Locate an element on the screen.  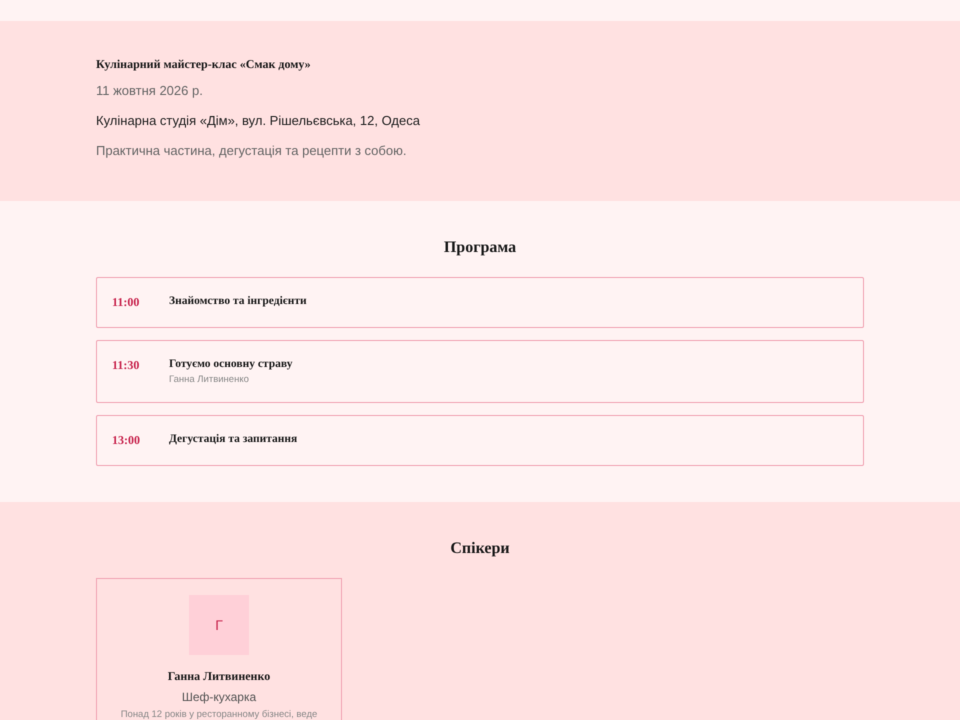
event-venue: Кулінарна студія «Дім», вул. Рішельєвська, 12, Одеса is located at coordinates (258, 121).